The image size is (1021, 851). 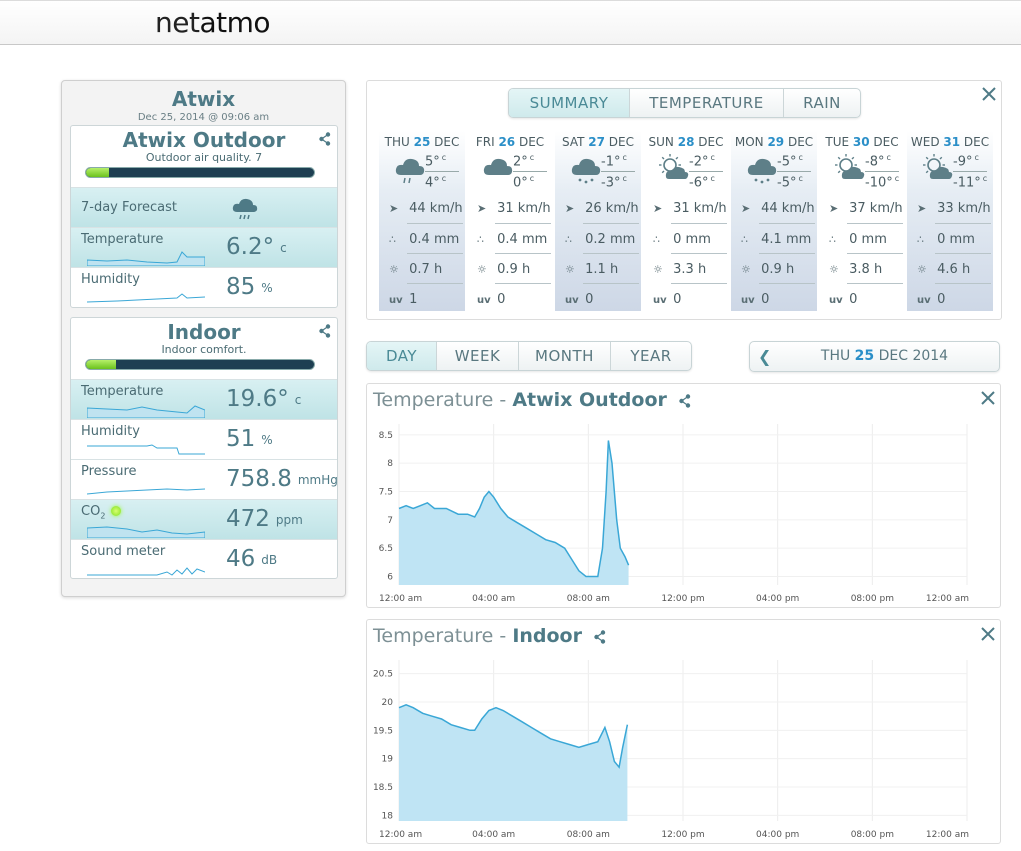 I want to click on outdoor-temperature-row: Temperature 6.2° c, so click(x=204, y=247).